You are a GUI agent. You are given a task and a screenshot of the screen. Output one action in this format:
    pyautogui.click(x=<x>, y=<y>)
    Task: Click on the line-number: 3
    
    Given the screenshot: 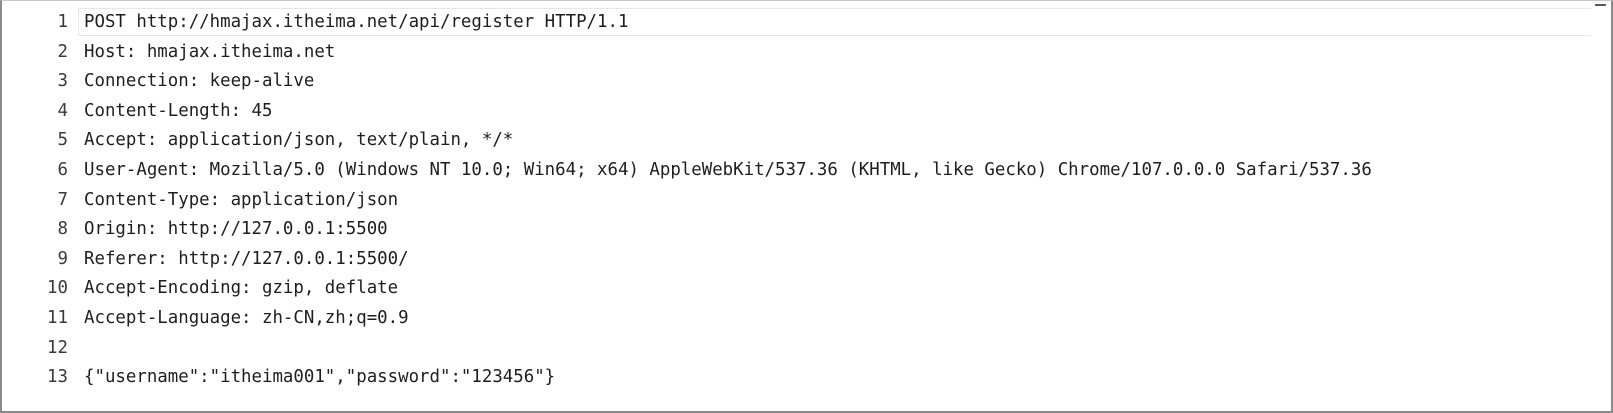 What is the action you would take?
    pyautogui.click(x=62, y=81)
    